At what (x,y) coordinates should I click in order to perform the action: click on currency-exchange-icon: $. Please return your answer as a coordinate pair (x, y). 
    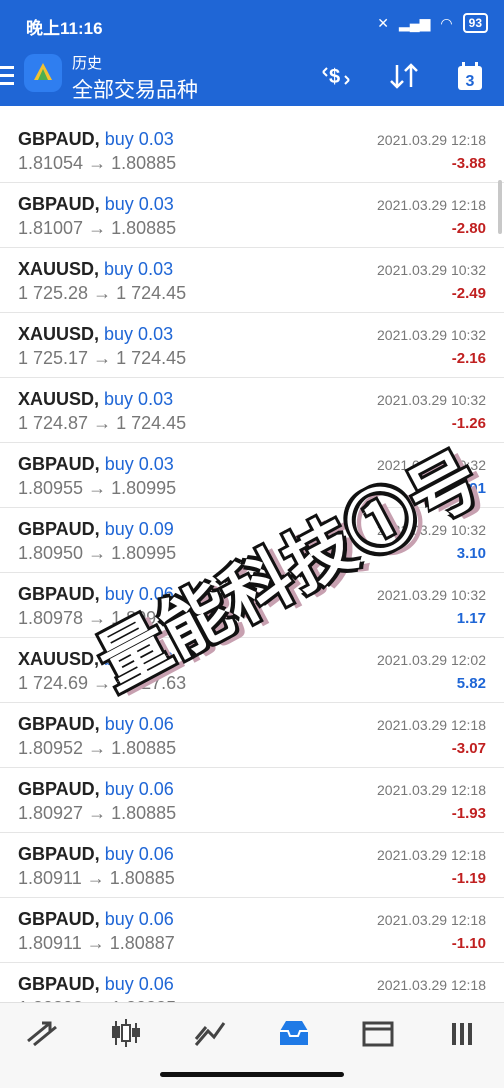
    Looking at the image, I should click on (336, 76).